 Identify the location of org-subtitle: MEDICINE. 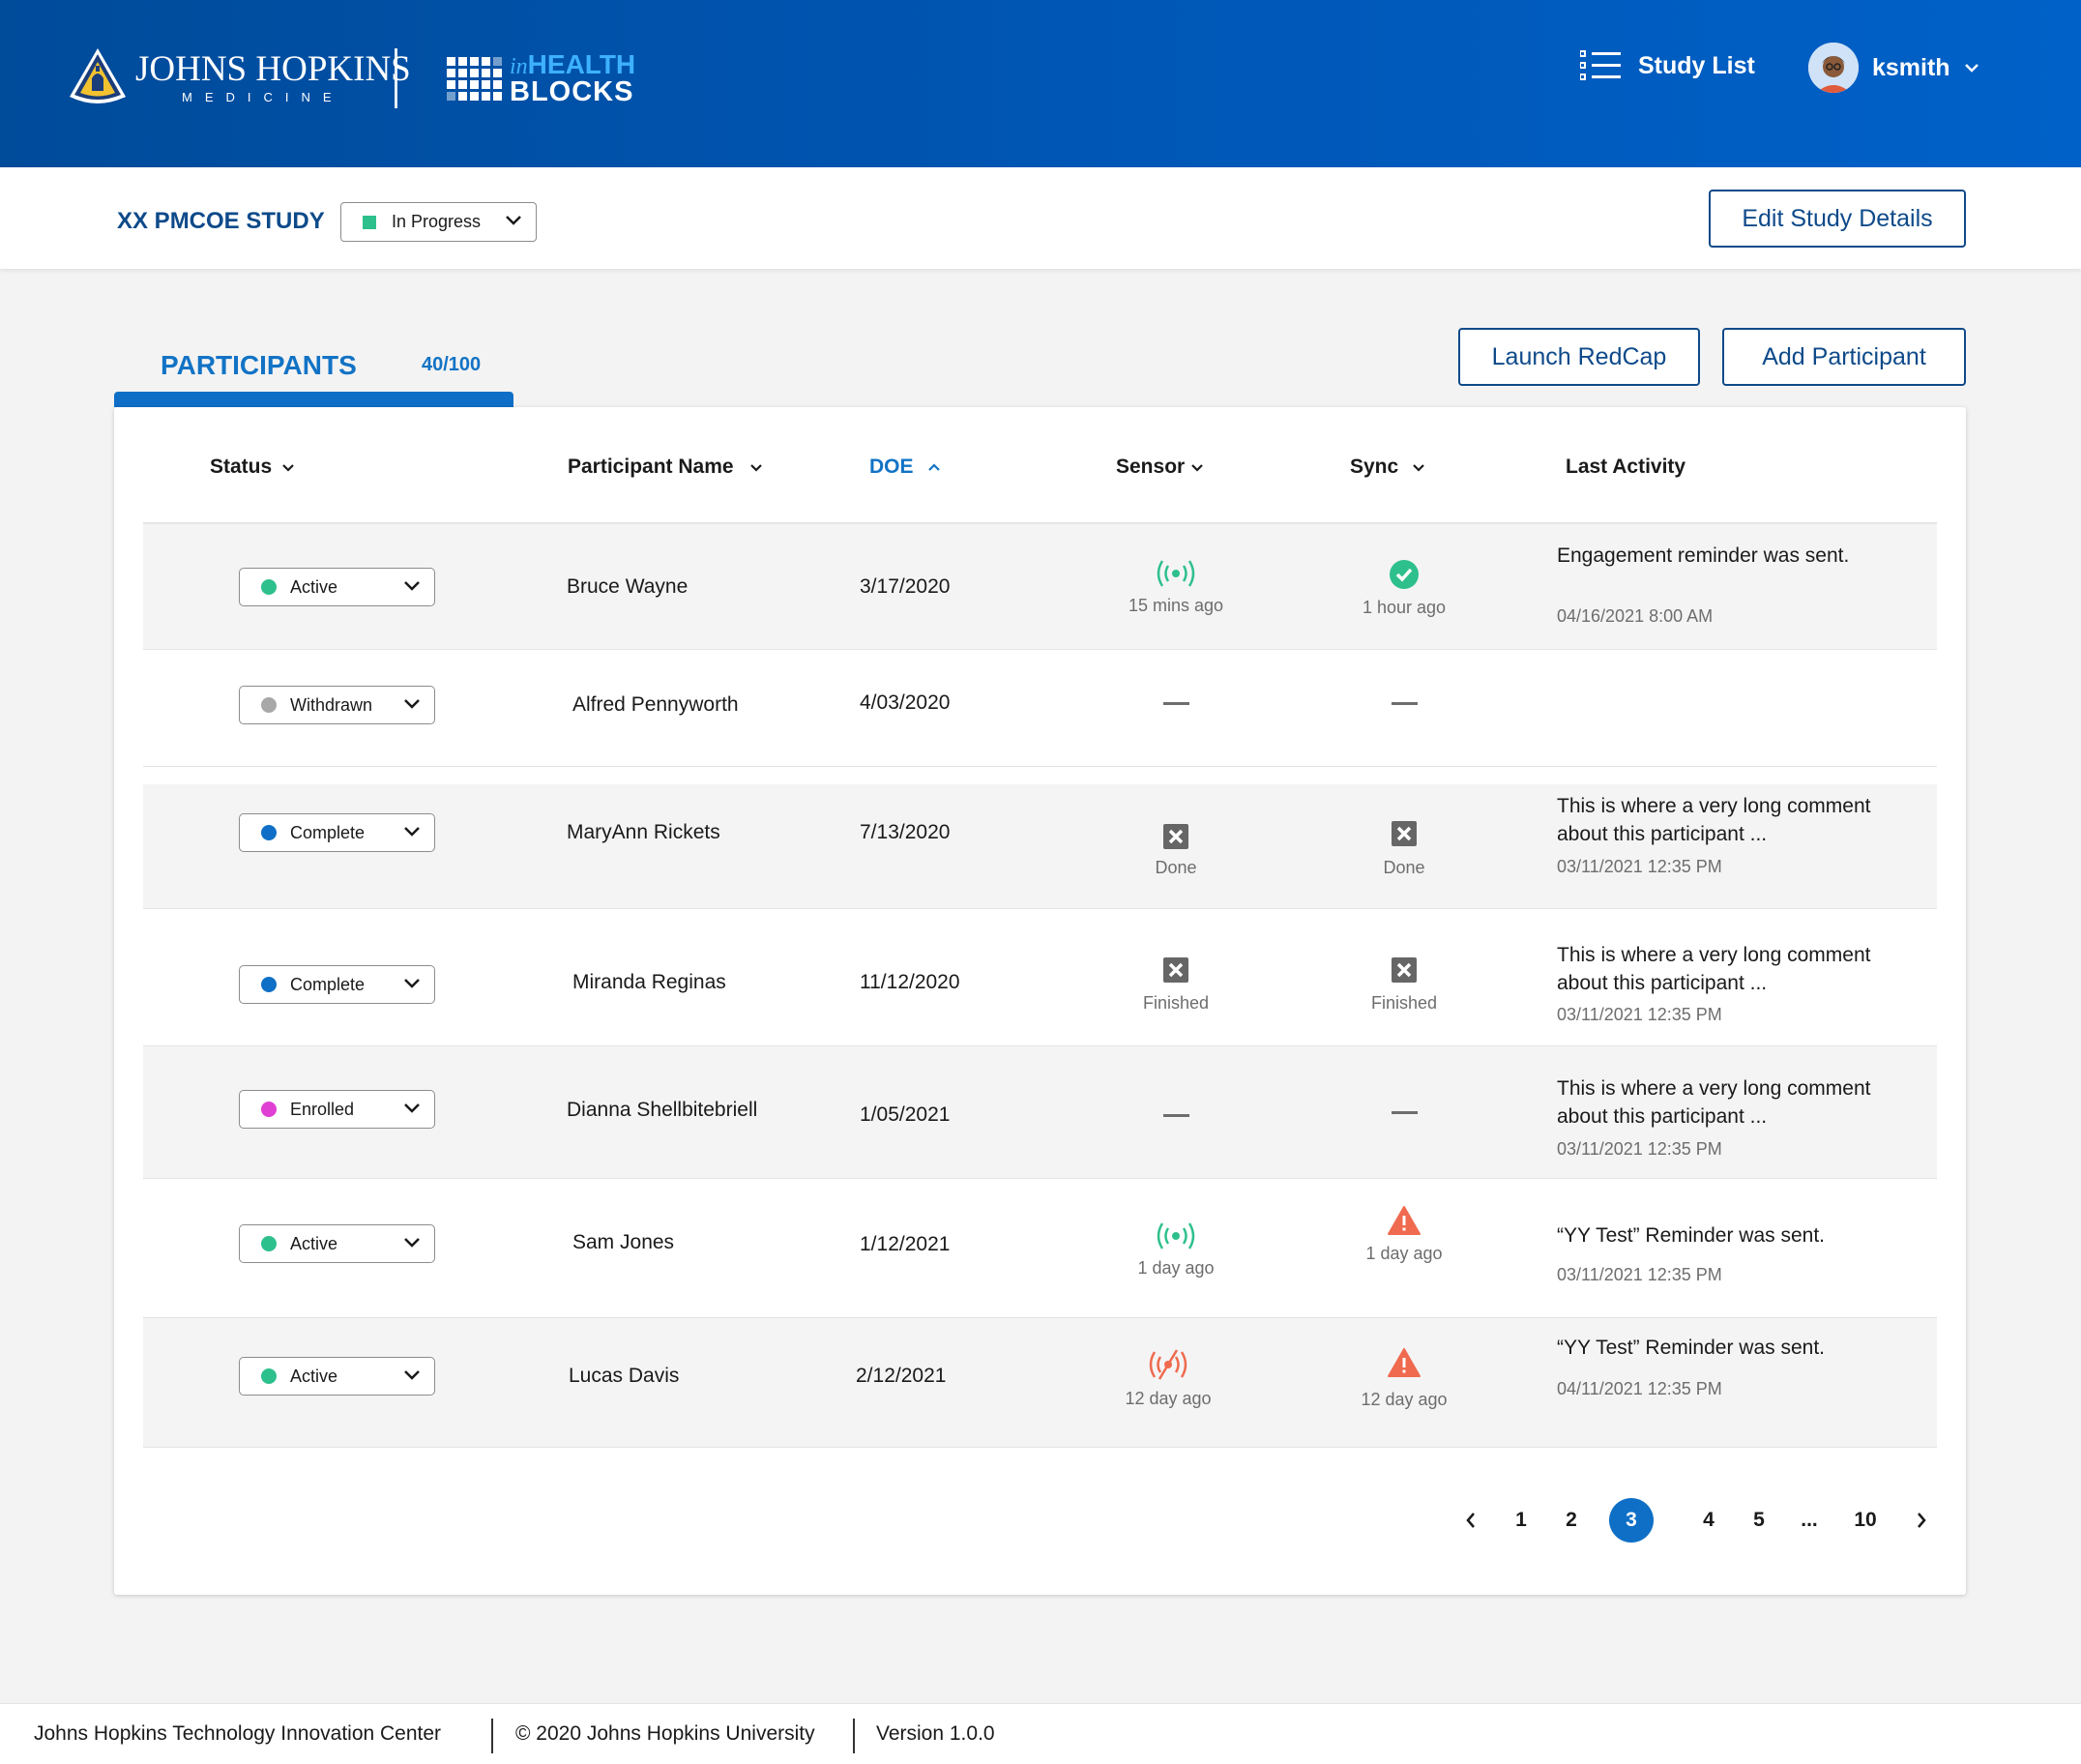
(263, 96).